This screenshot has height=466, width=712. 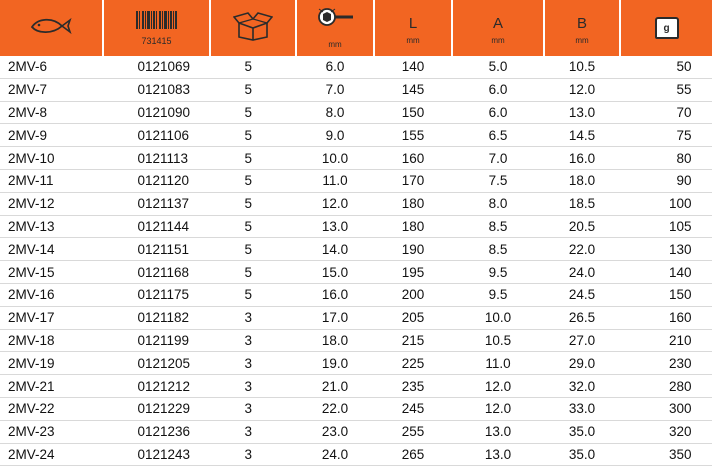 I want to click on table-header-row: 731415 mm L mm A mm B mm g, so click(x=356, y=28).